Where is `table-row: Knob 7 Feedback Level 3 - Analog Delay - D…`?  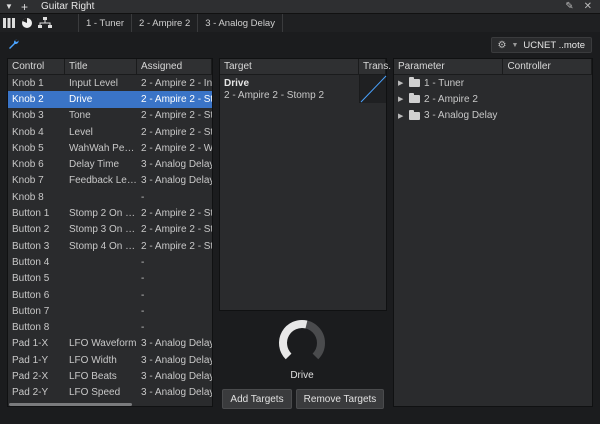 table-row: Knob 7 Feedback Level 3 - Analog Delay - D… is located at coordinates (110, 181).